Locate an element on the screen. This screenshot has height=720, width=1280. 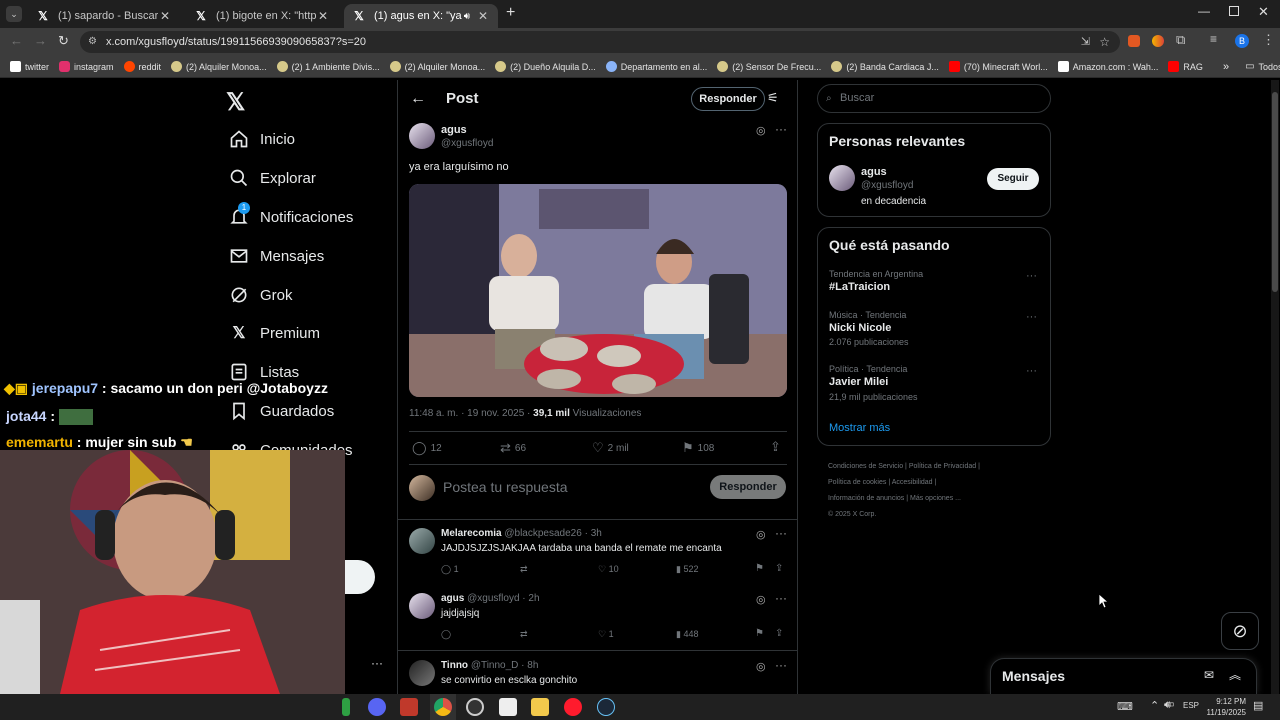
maximize-icon is located at coordinates (1234, 11).